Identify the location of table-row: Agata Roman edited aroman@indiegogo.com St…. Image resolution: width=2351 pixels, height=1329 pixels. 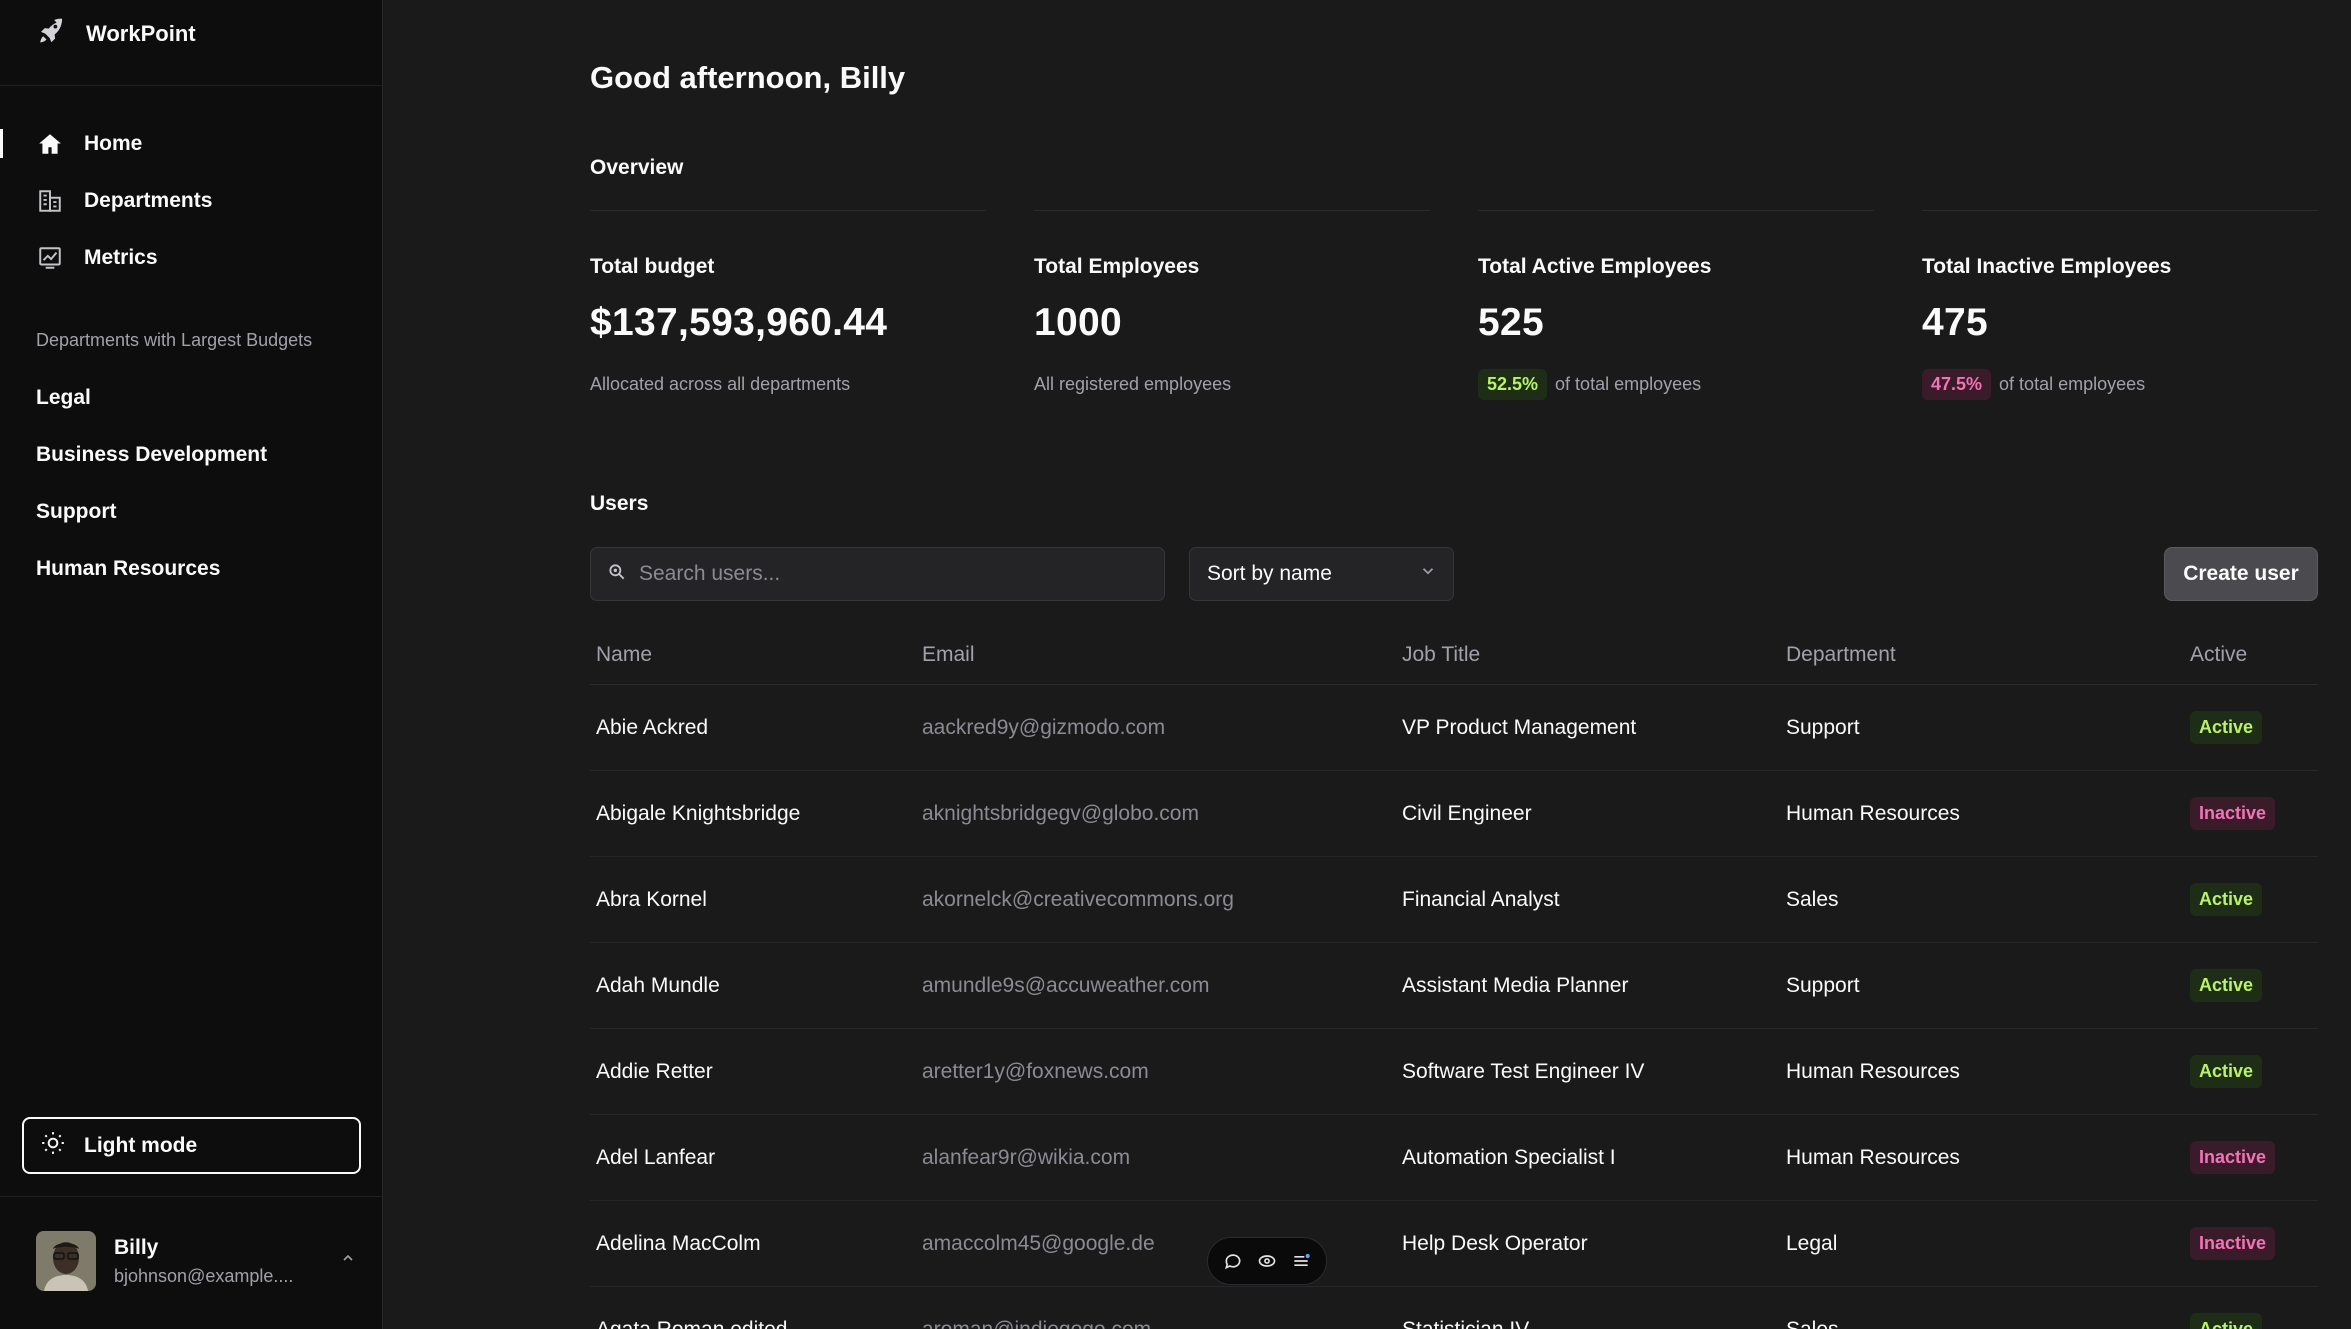
(1454, 1308).